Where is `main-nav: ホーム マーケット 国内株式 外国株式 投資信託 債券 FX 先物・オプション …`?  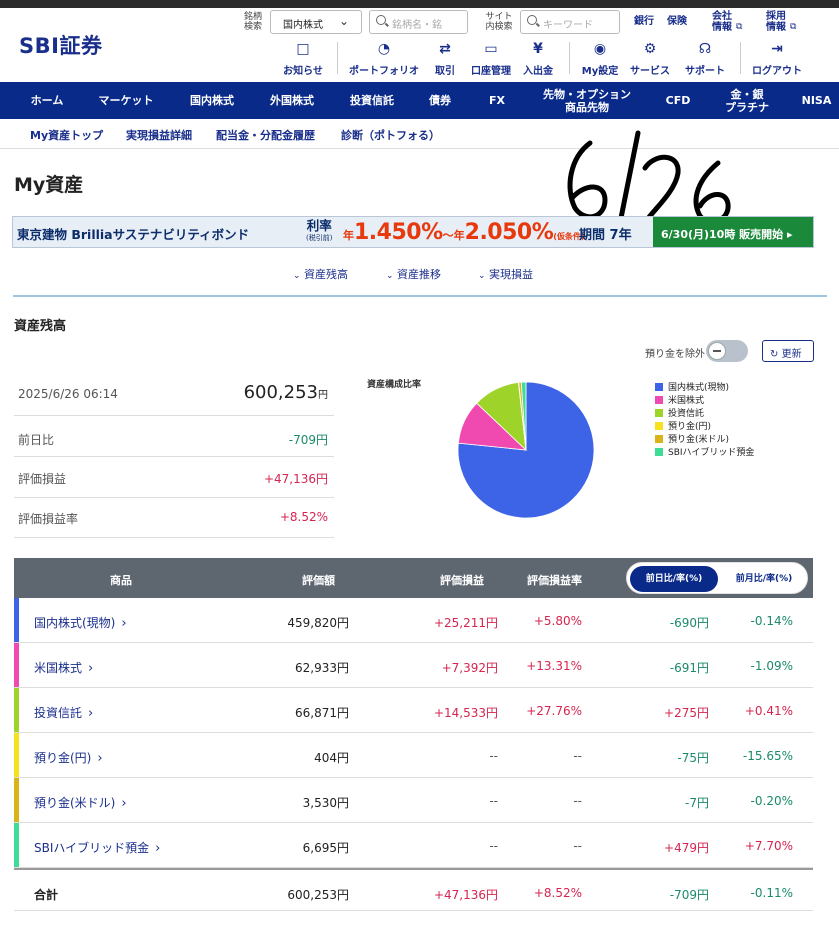
main-nav: ホーム マーケット 国内株式 外国株式 投資信託 債券 FX 先物・オプション … is located at coordinates (419, 100).